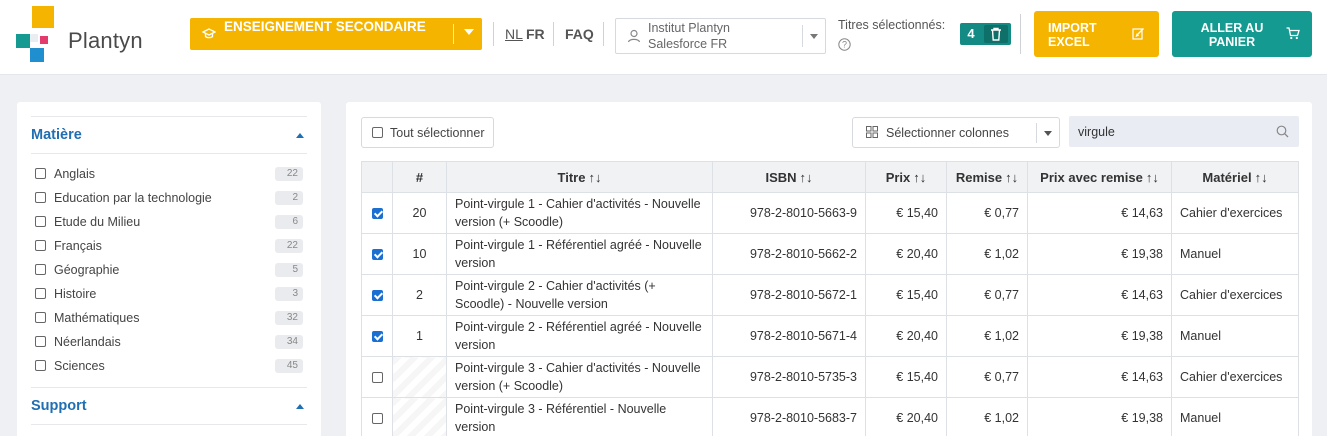 This screenshot has height=436, width=1327. Describe the element at coordinates (469, 32) in the screenshot. I see `chevron-down-icon` at that location.